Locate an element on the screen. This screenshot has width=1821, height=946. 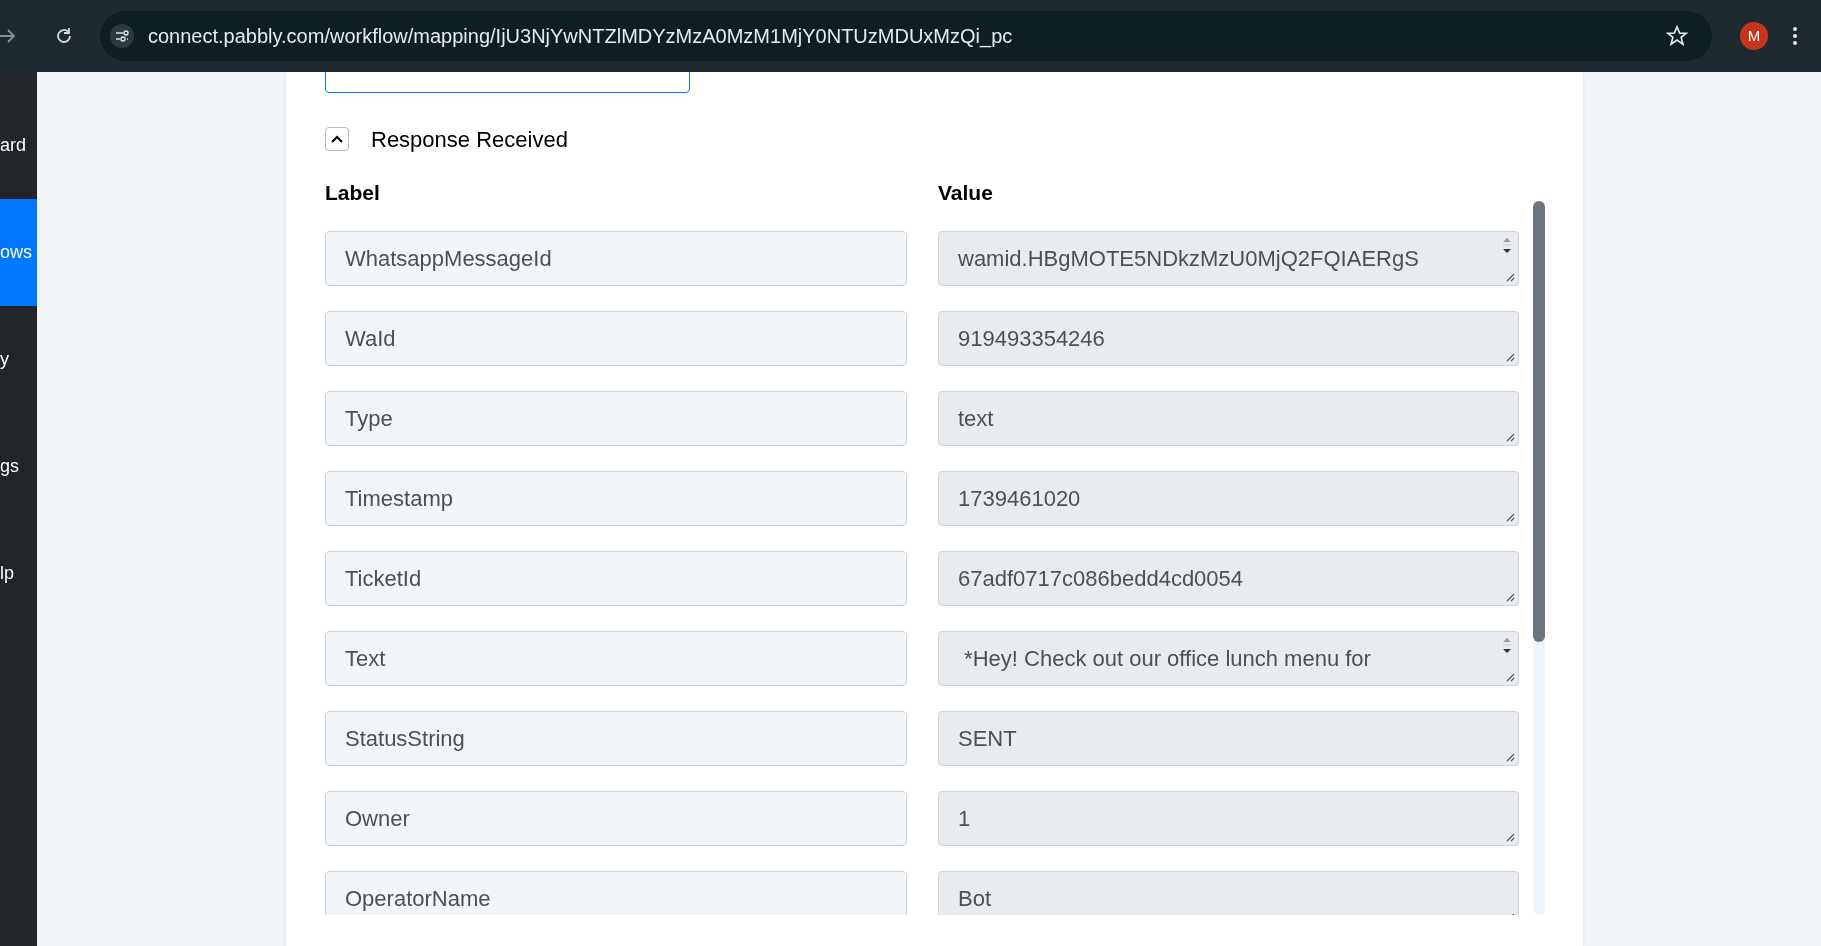
sidebar-item: ows is located at coordinates (18, 252).